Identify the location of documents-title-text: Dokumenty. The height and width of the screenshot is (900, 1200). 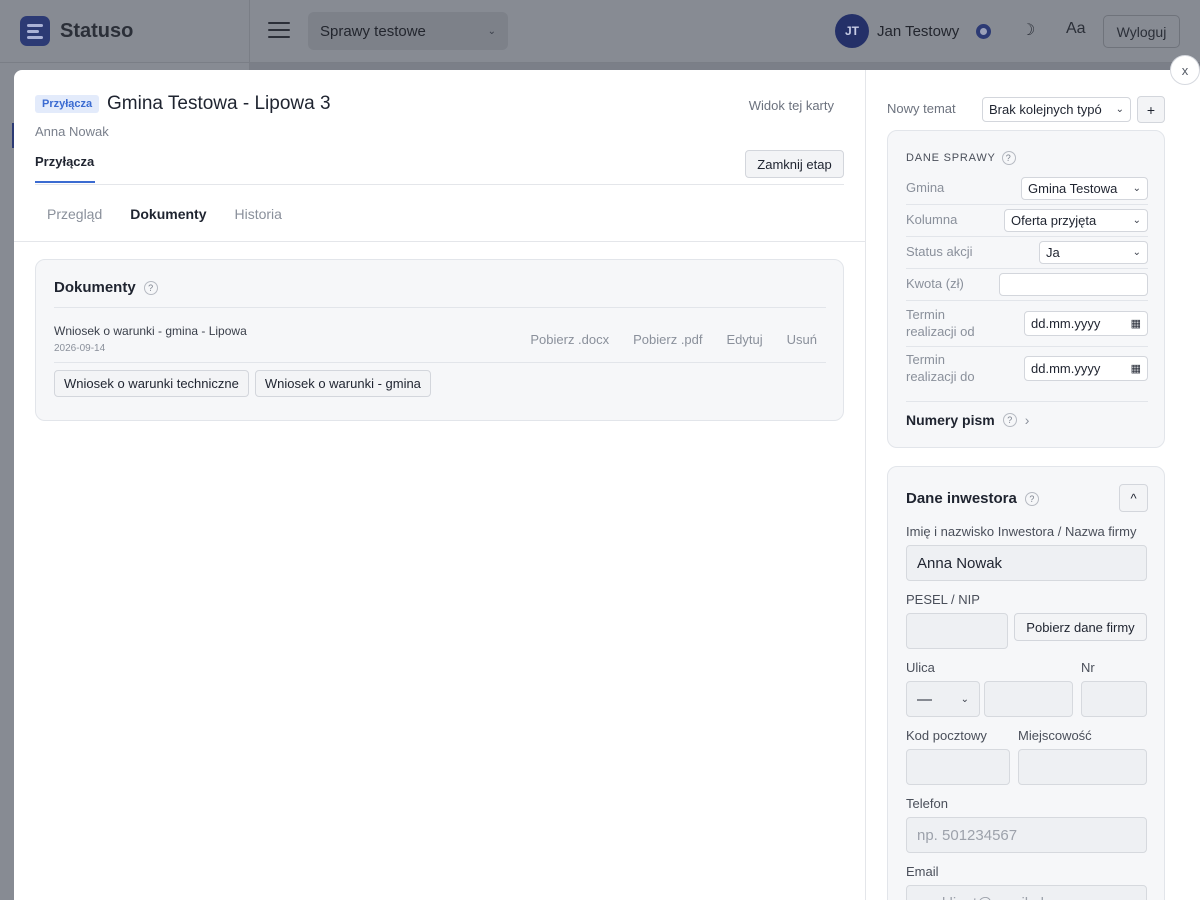
(95, 287).